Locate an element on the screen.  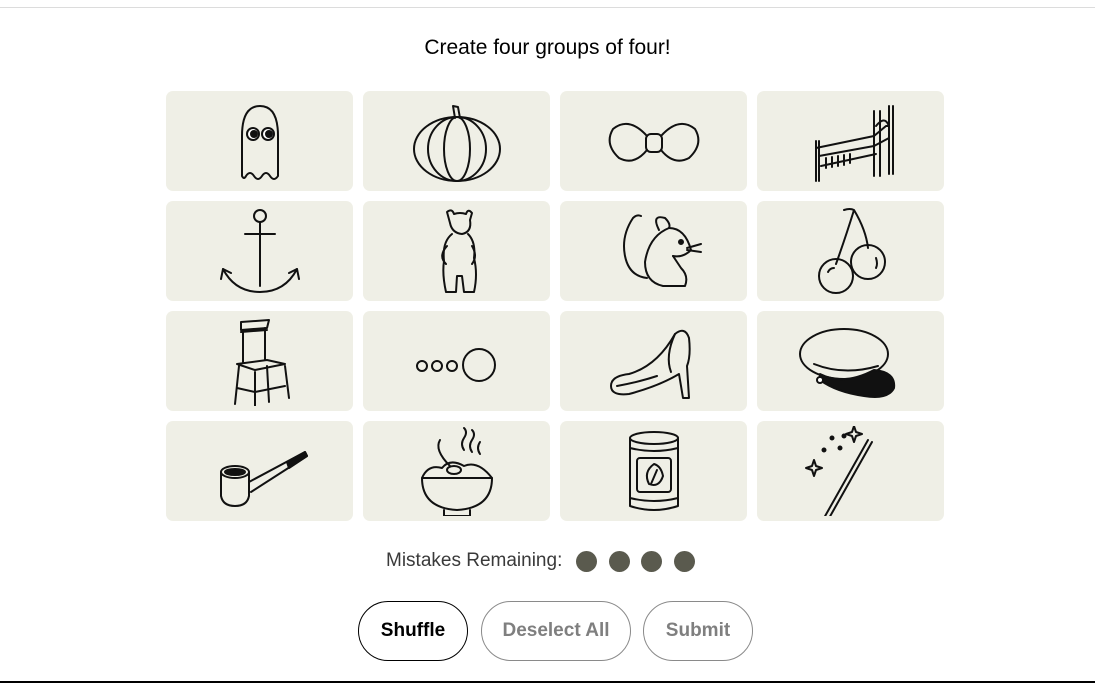
game-prompt: Create four groups of four! is located at coordinates (547, 47).